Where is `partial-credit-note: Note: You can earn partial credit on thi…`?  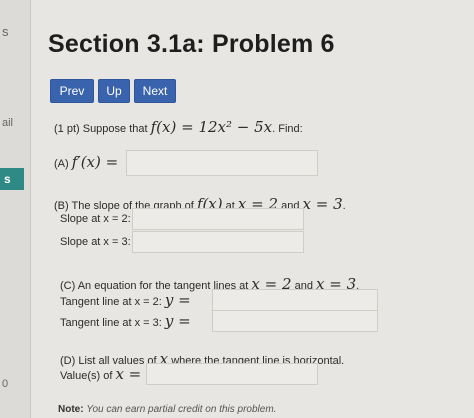
partial-credit-note: Note: You can earn partial credit on thi… is located at coordinates (167, 409).